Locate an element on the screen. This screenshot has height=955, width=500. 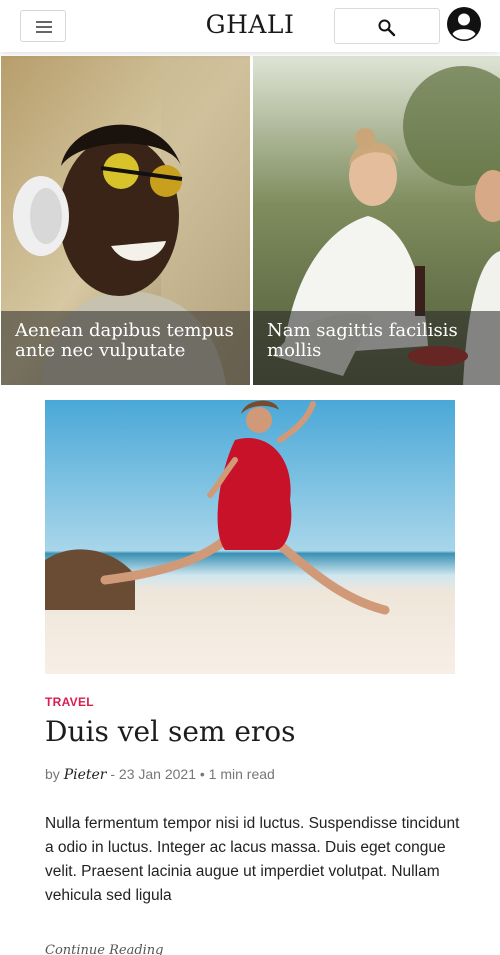
site-header: GHALI is located at coordinates (250, 26).